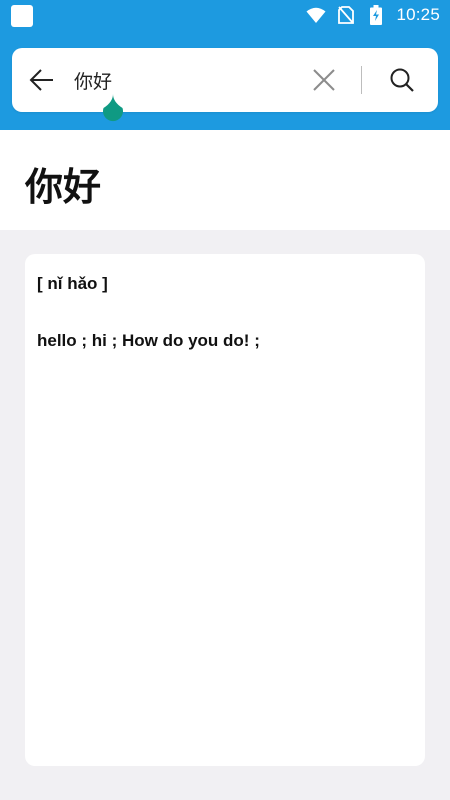 This screenshot has height=800, width=450. I want to click on clear-button, so click(324, 80).